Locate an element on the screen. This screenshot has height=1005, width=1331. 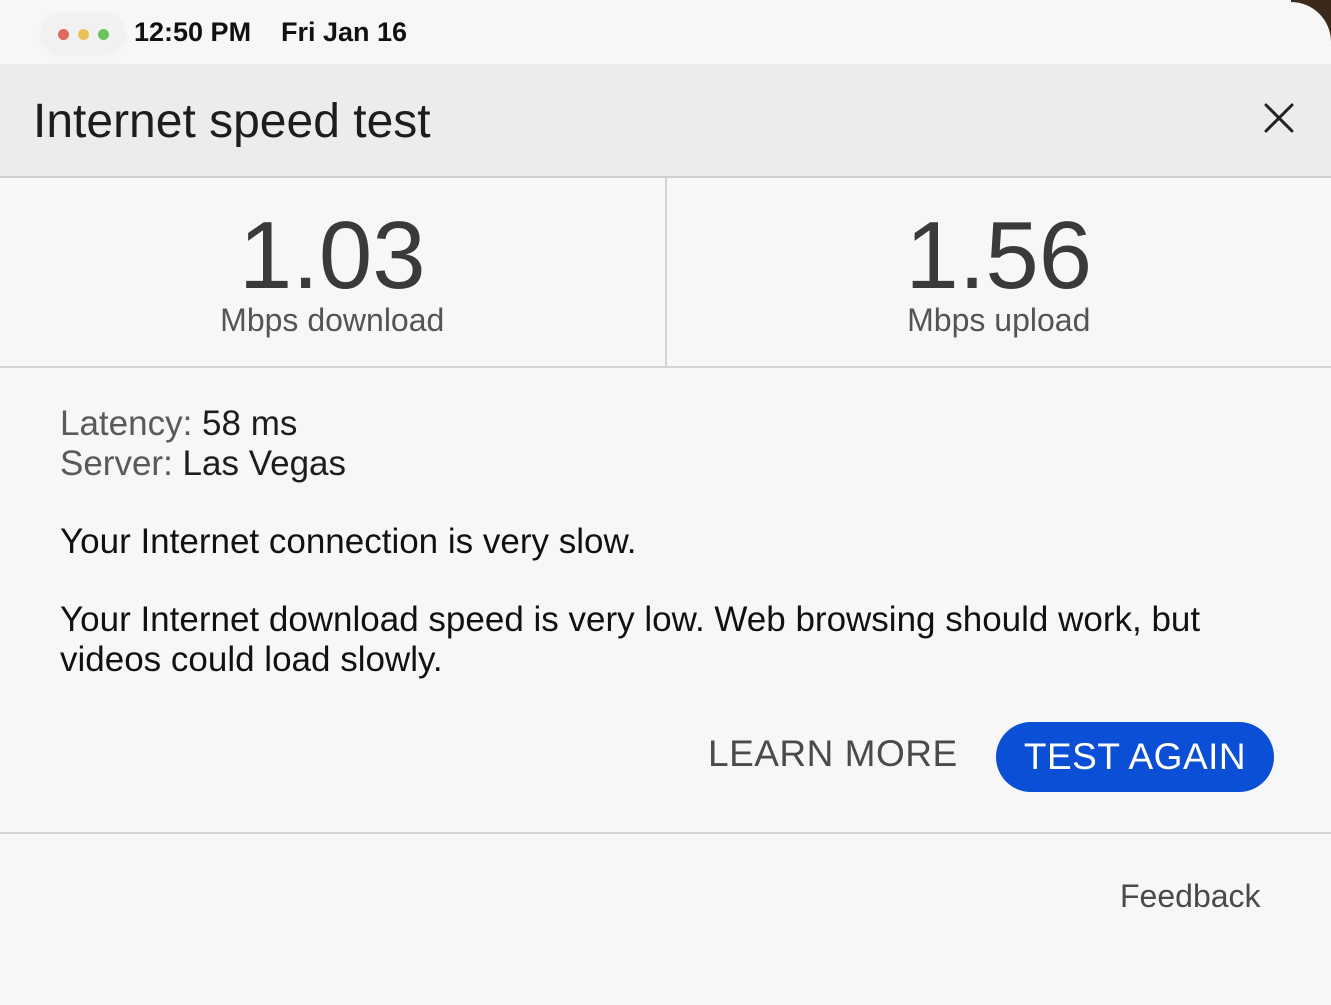
download-unit: Mbps download is located at coordinates (332, 320).